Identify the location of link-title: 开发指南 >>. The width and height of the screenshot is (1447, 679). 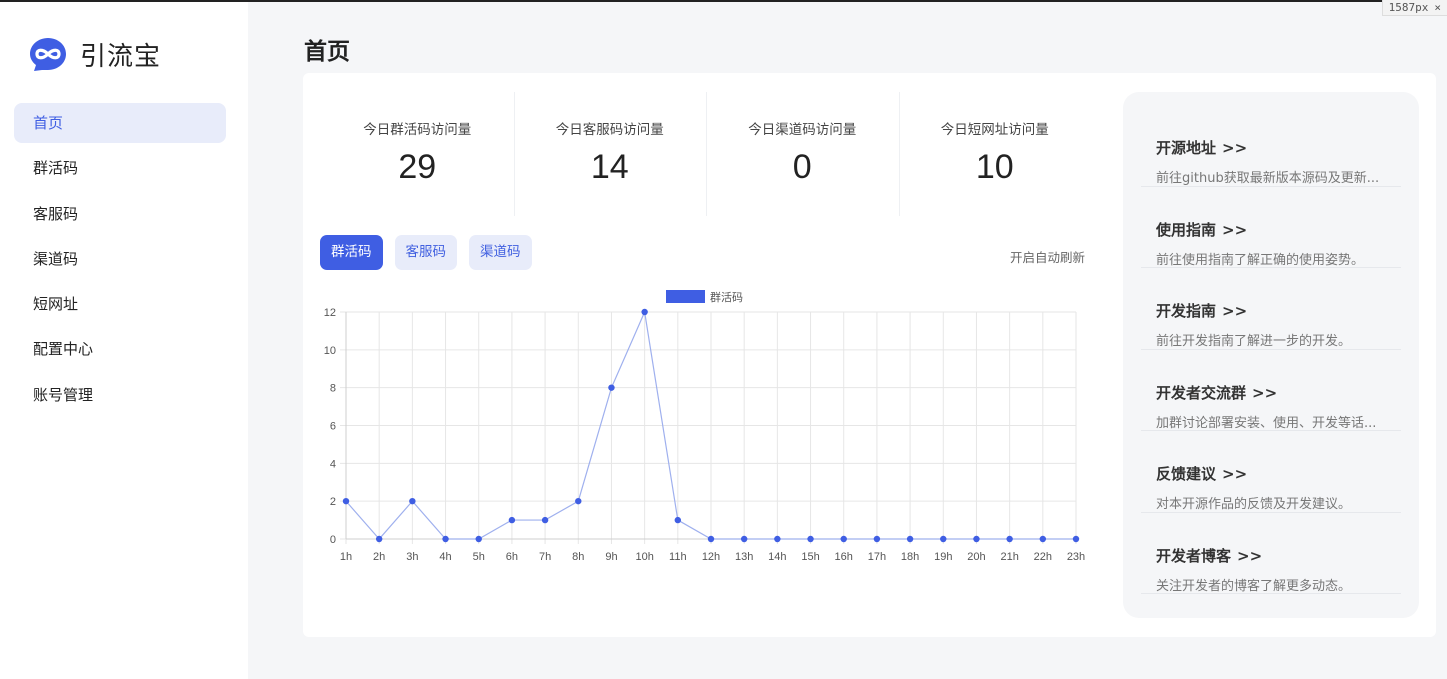
(1201, 310).